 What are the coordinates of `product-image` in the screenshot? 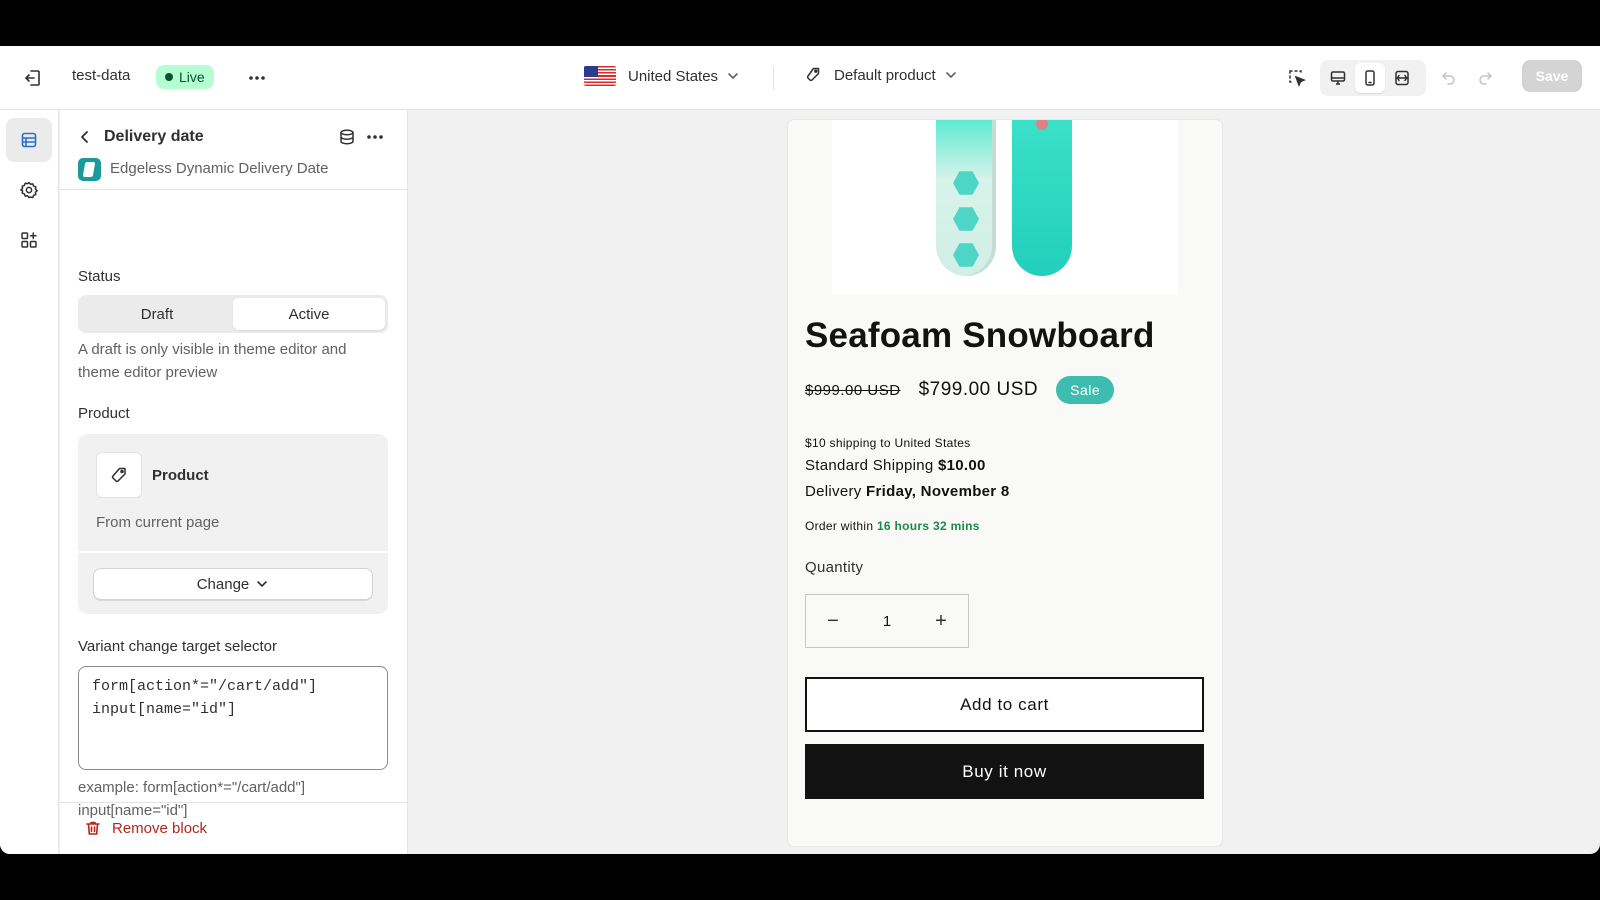 It's located at (1005, 207).